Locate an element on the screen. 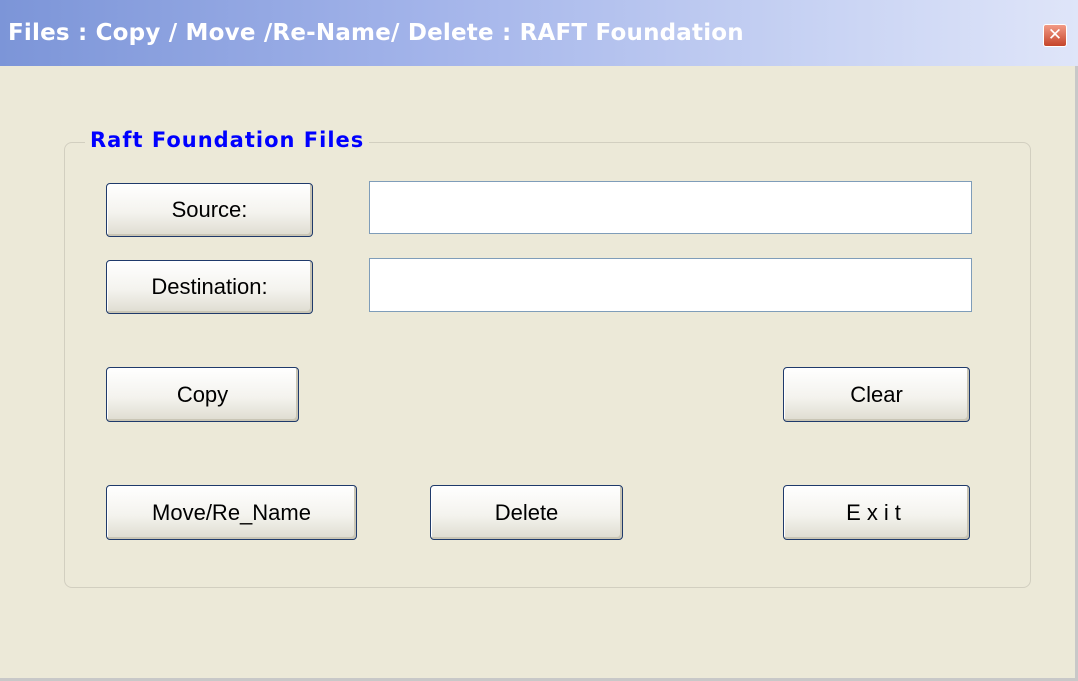 The height and width of the screenshot is (681, 1078). exit-button: Exit is located at coordinates (876, 512).